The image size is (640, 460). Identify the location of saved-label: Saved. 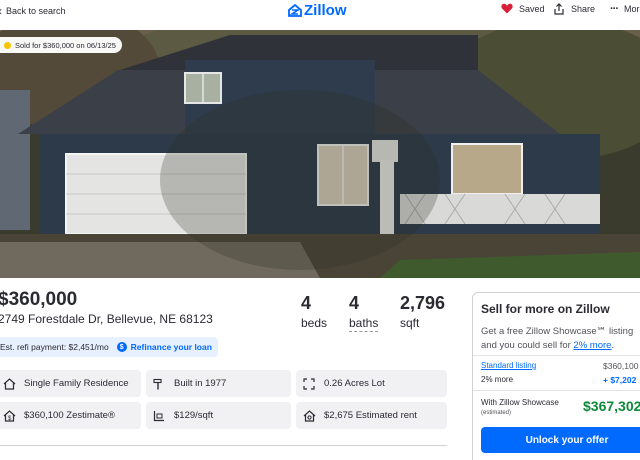
(532, 8).